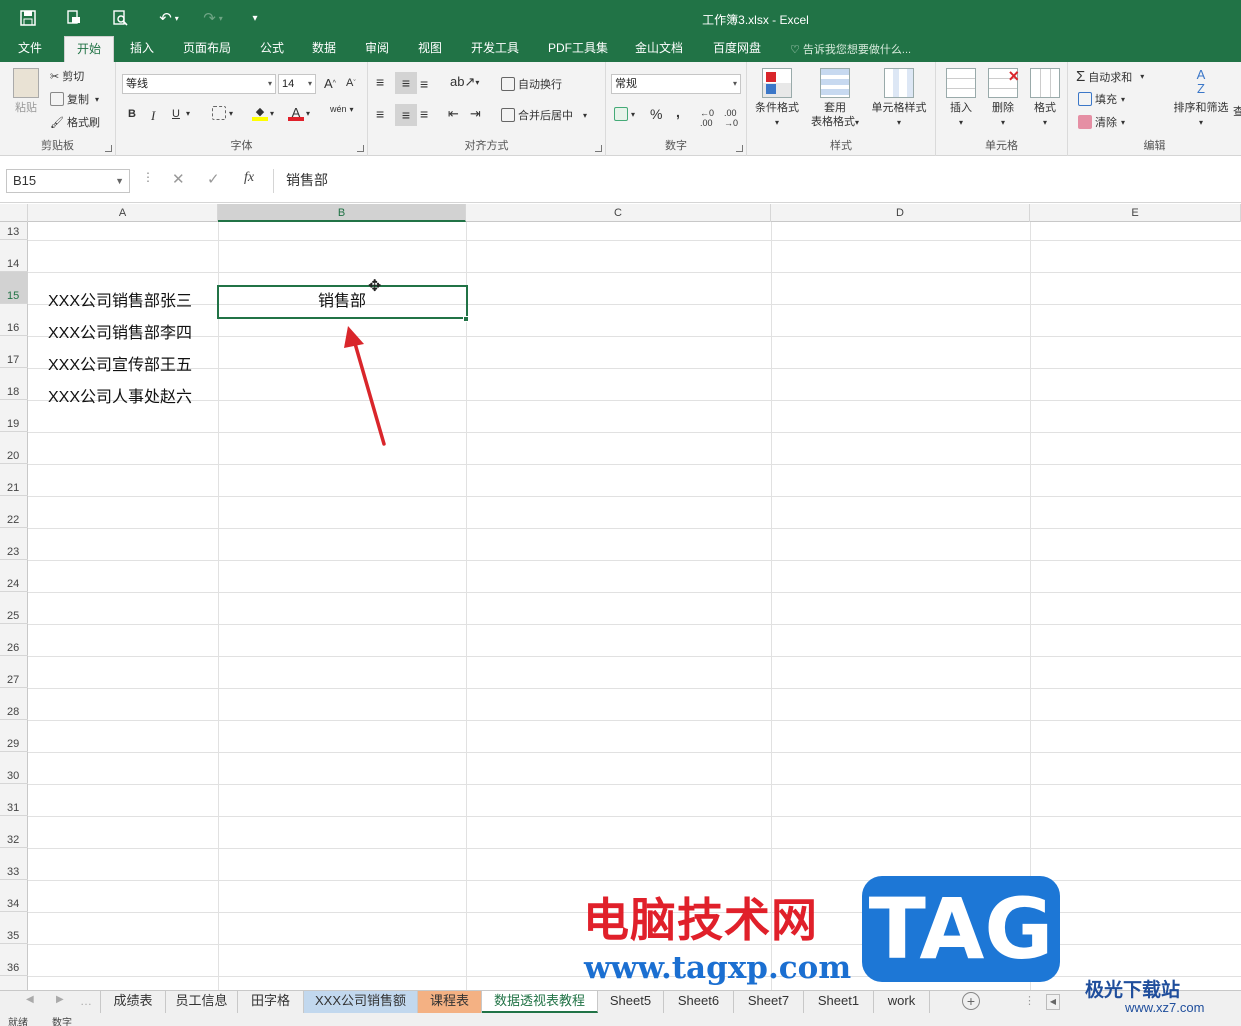 The width and height of the screenshot is (1241, 1026). What do you see at coordinates (132, 114) in the screenshot?
I see `bold-button: B` at bounding box center [132, 114].